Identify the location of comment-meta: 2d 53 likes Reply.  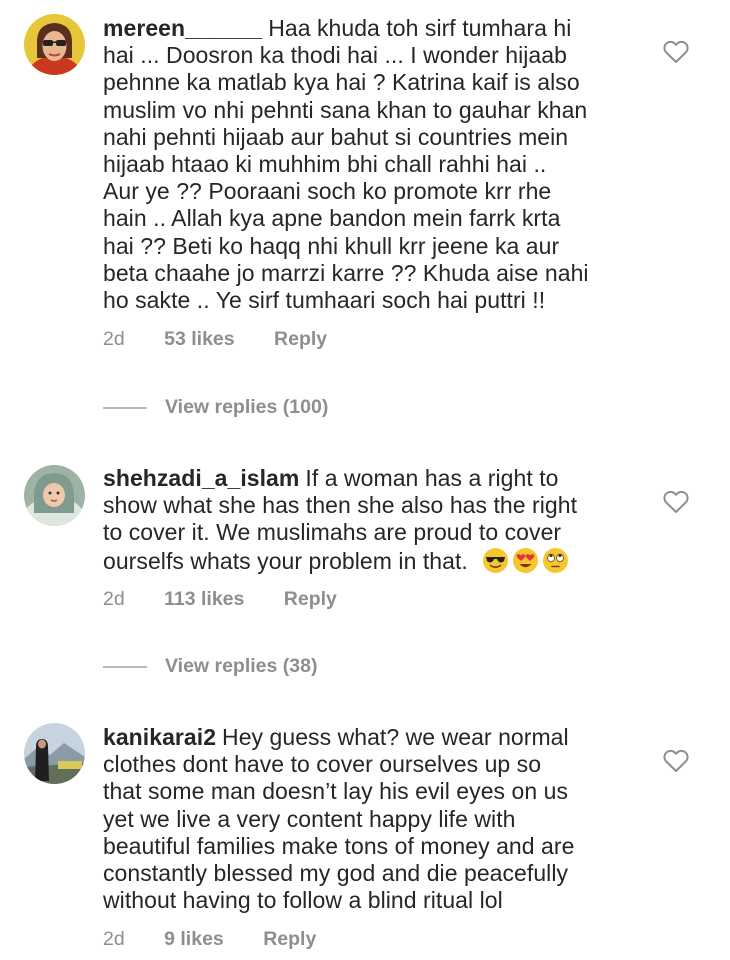
(215, 339).